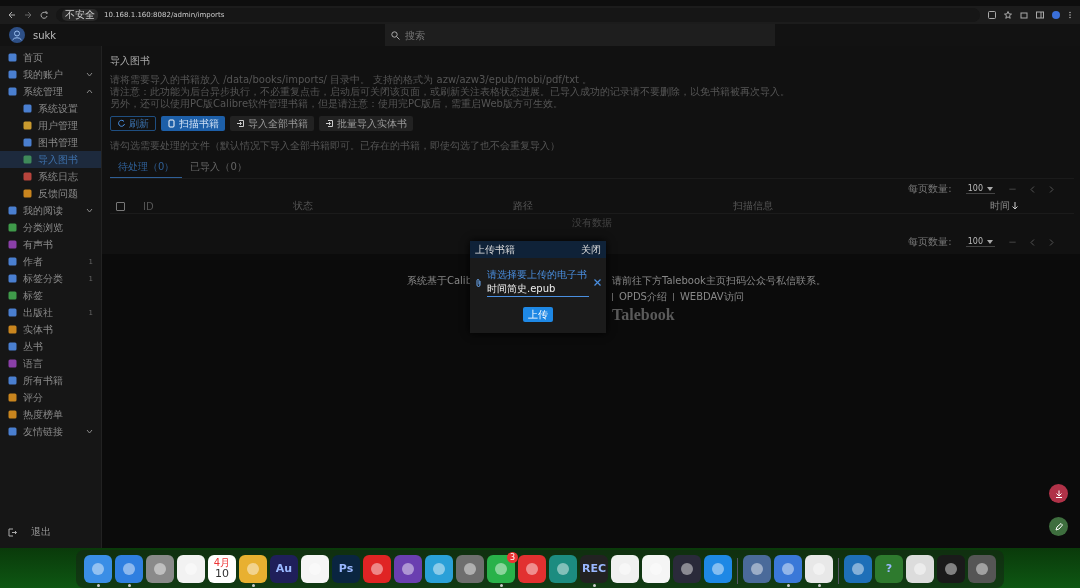 Image resolution: width=1080 pixels, height=588 pixels. What do you see at coordinates (50, 108) in the screenshot?
I see `sidebar-item: 系统设置` at bounding box center [50, 108].